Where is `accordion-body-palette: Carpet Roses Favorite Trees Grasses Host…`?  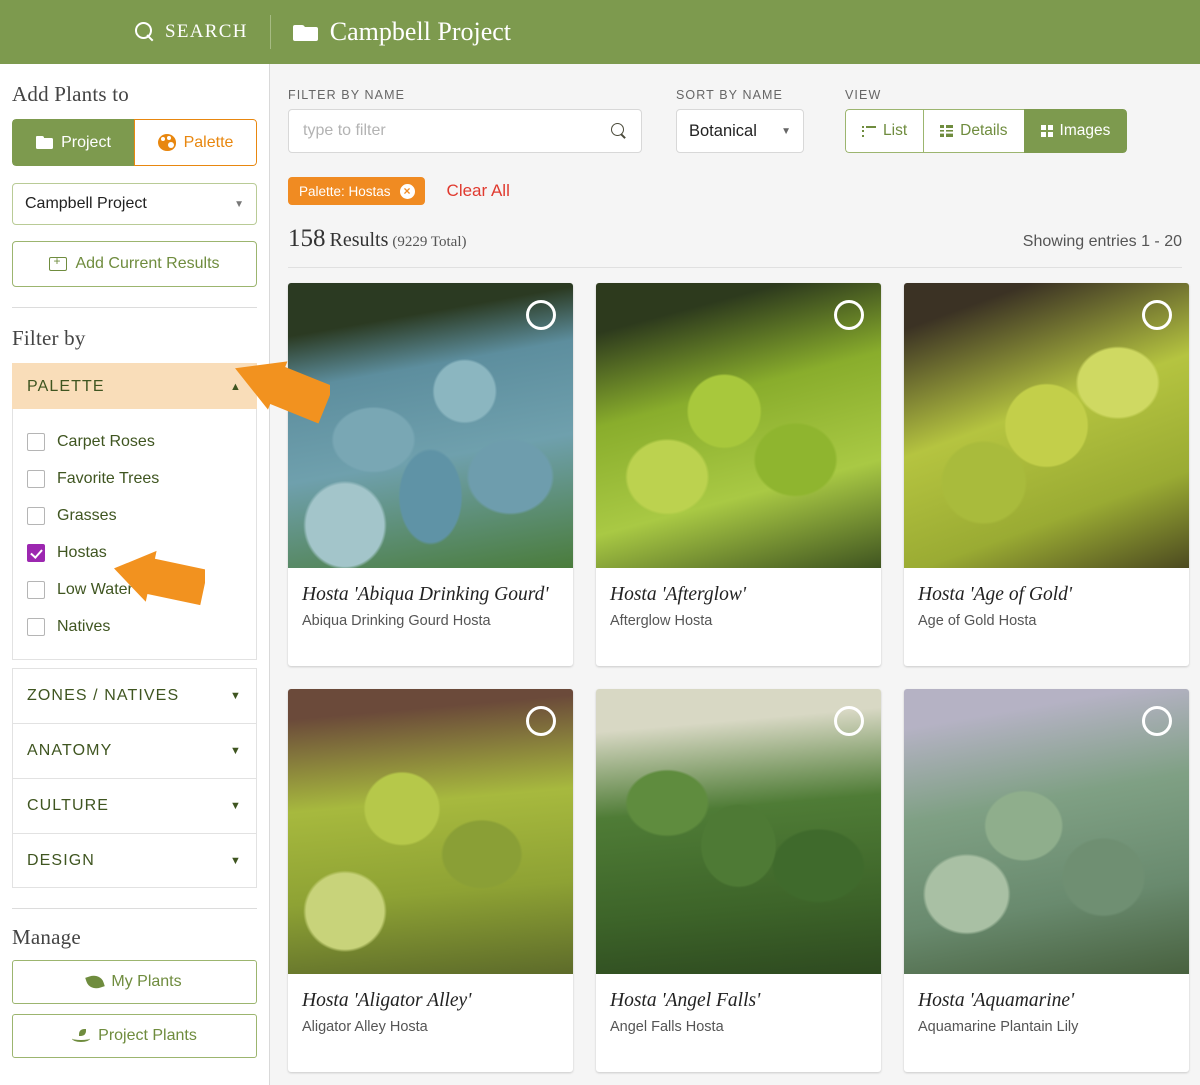
accordion-body-palette: Carpet Roses Favorite Trees Grasses Host… is located at coordinates (134, 534).